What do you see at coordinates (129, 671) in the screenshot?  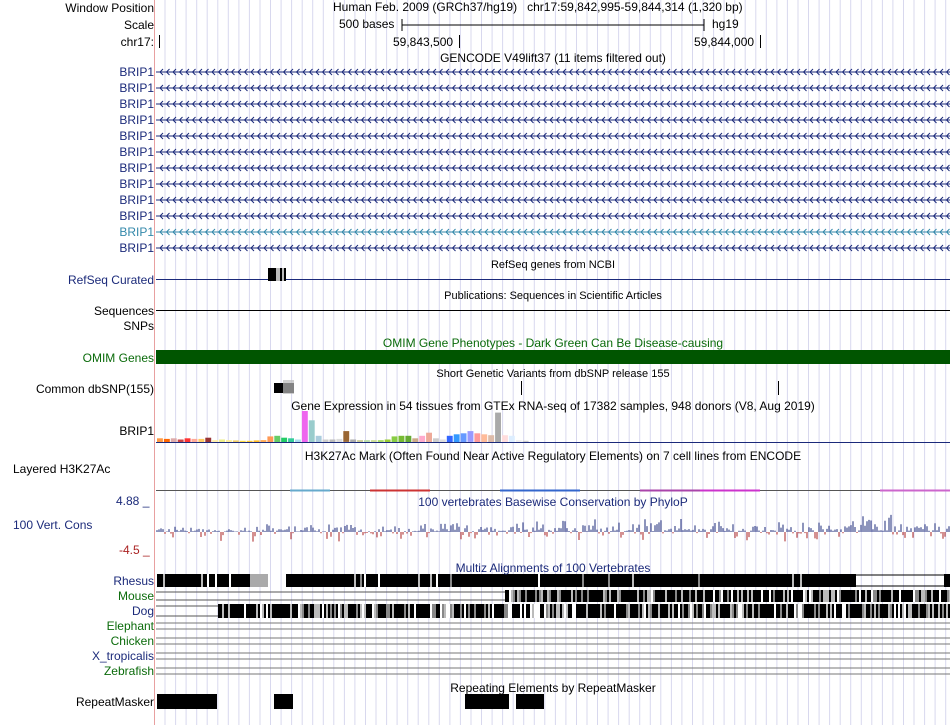 I see `multiz-species-label: Zebrafish` at bounding box center [129, 671].